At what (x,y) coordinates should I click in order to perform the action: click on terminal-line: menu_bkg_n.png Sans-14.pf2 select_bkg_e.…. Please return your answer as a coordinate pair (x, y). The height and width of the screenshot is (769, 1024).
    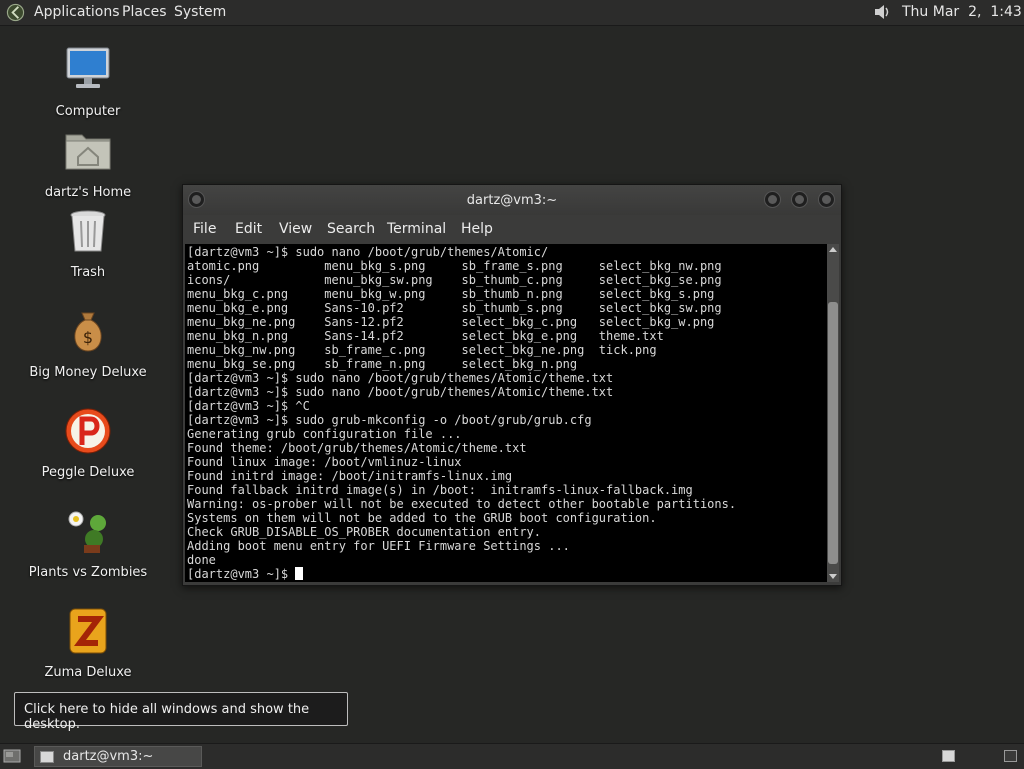
    Looking at the image, I should click on (425, 336).